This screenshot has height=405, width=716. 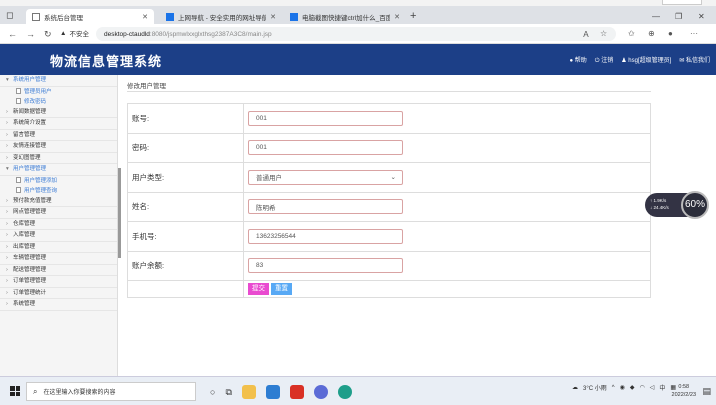 I want to click on new-tab-icon: +, so click(x=413, y=16).